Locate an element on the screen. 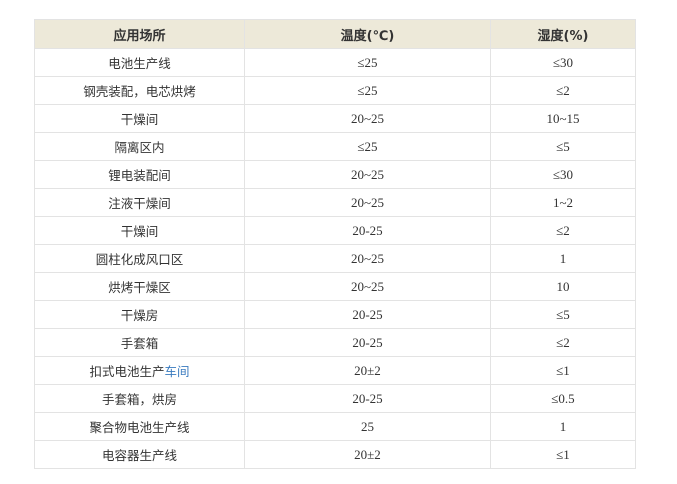  table-row: 聚合物电池生产线 25 1 is located at coordinates (335, 426).